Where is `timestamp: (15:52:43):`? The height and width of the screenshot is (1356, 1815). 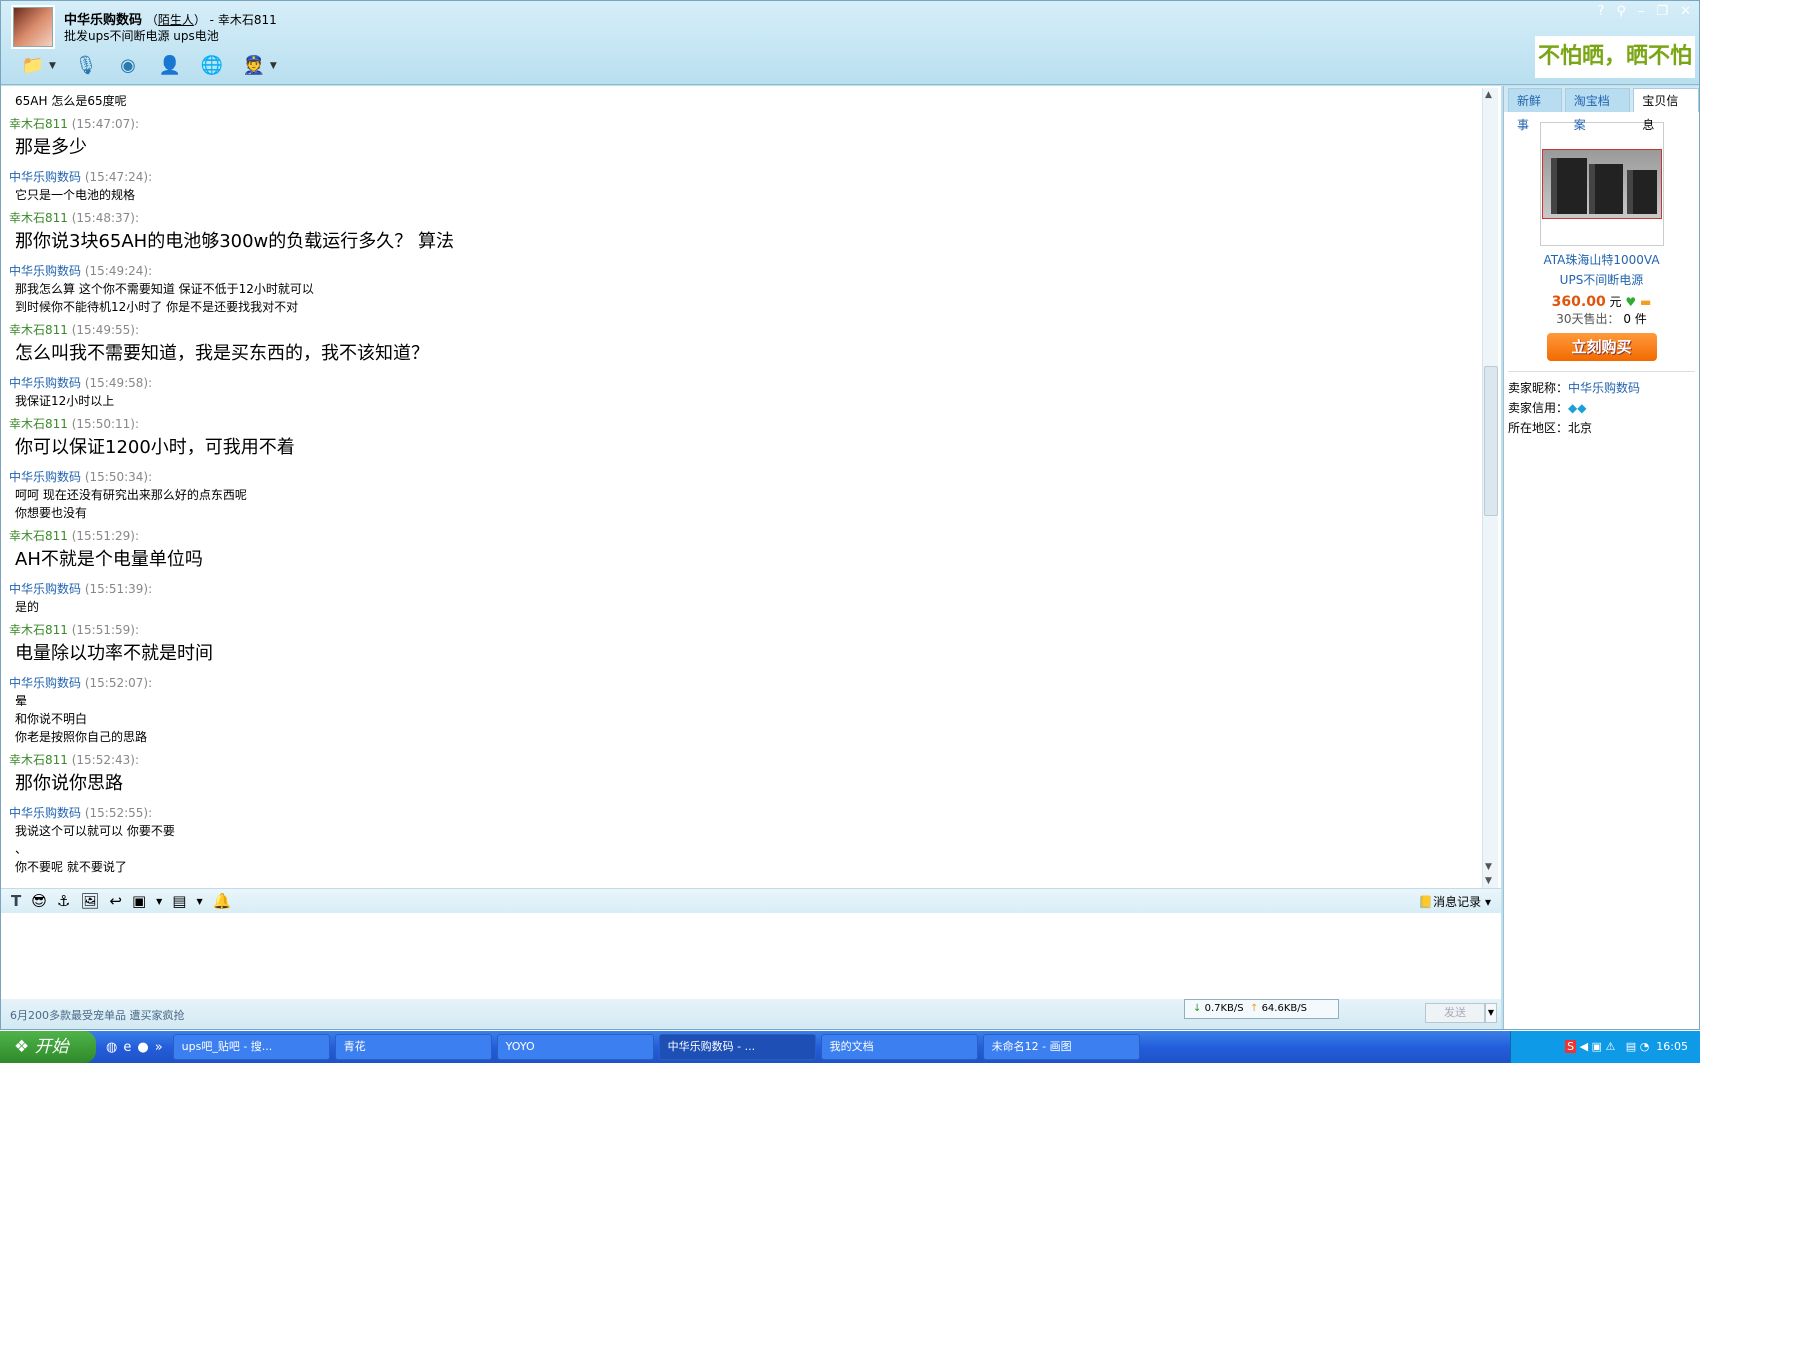
timestamp: (15:52:43): is located at coordinates (105, 760).